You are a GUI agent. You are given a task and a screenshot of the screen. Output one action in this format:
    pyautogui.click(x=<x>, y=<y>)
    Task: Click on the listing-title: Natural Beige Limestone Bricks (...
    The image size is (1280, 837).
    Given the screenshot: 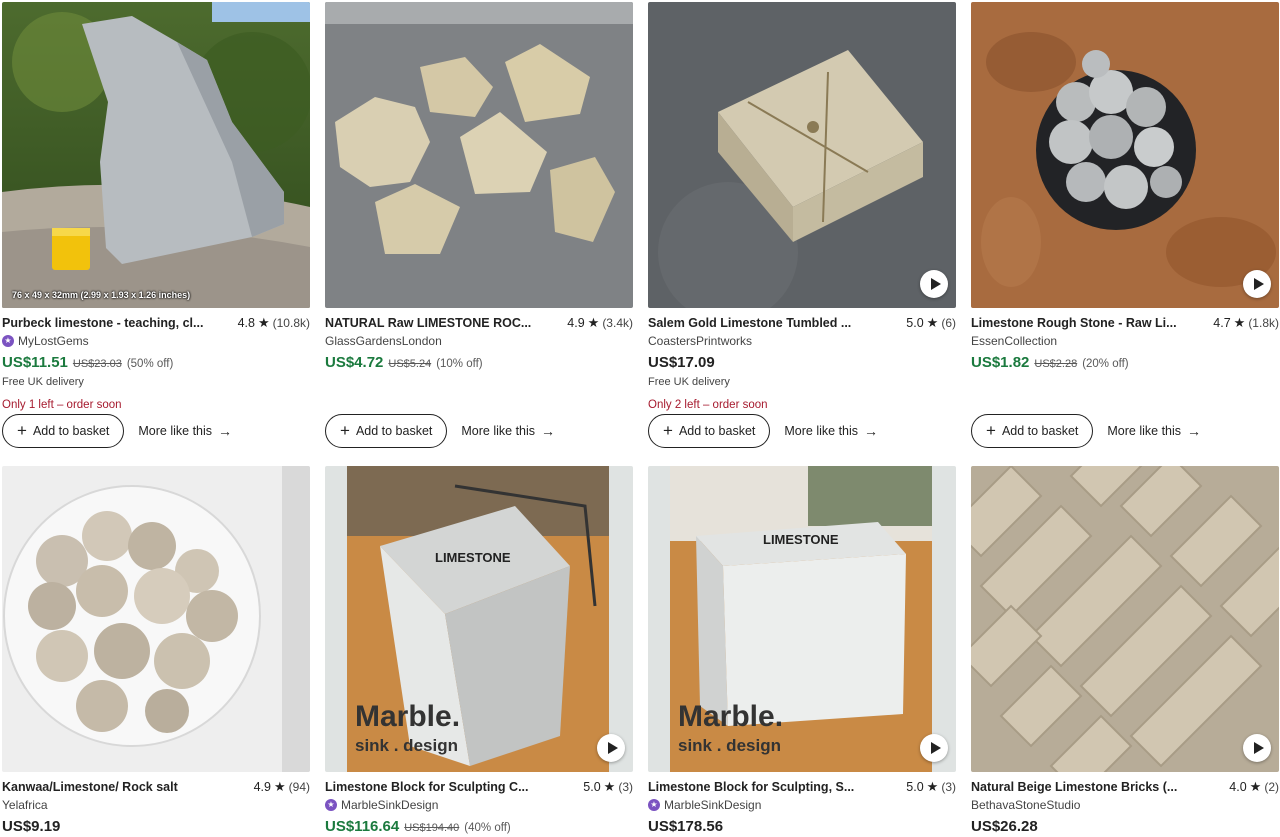 What is the action you would take?
    pyautogui.click(x=1074, y=787)
    